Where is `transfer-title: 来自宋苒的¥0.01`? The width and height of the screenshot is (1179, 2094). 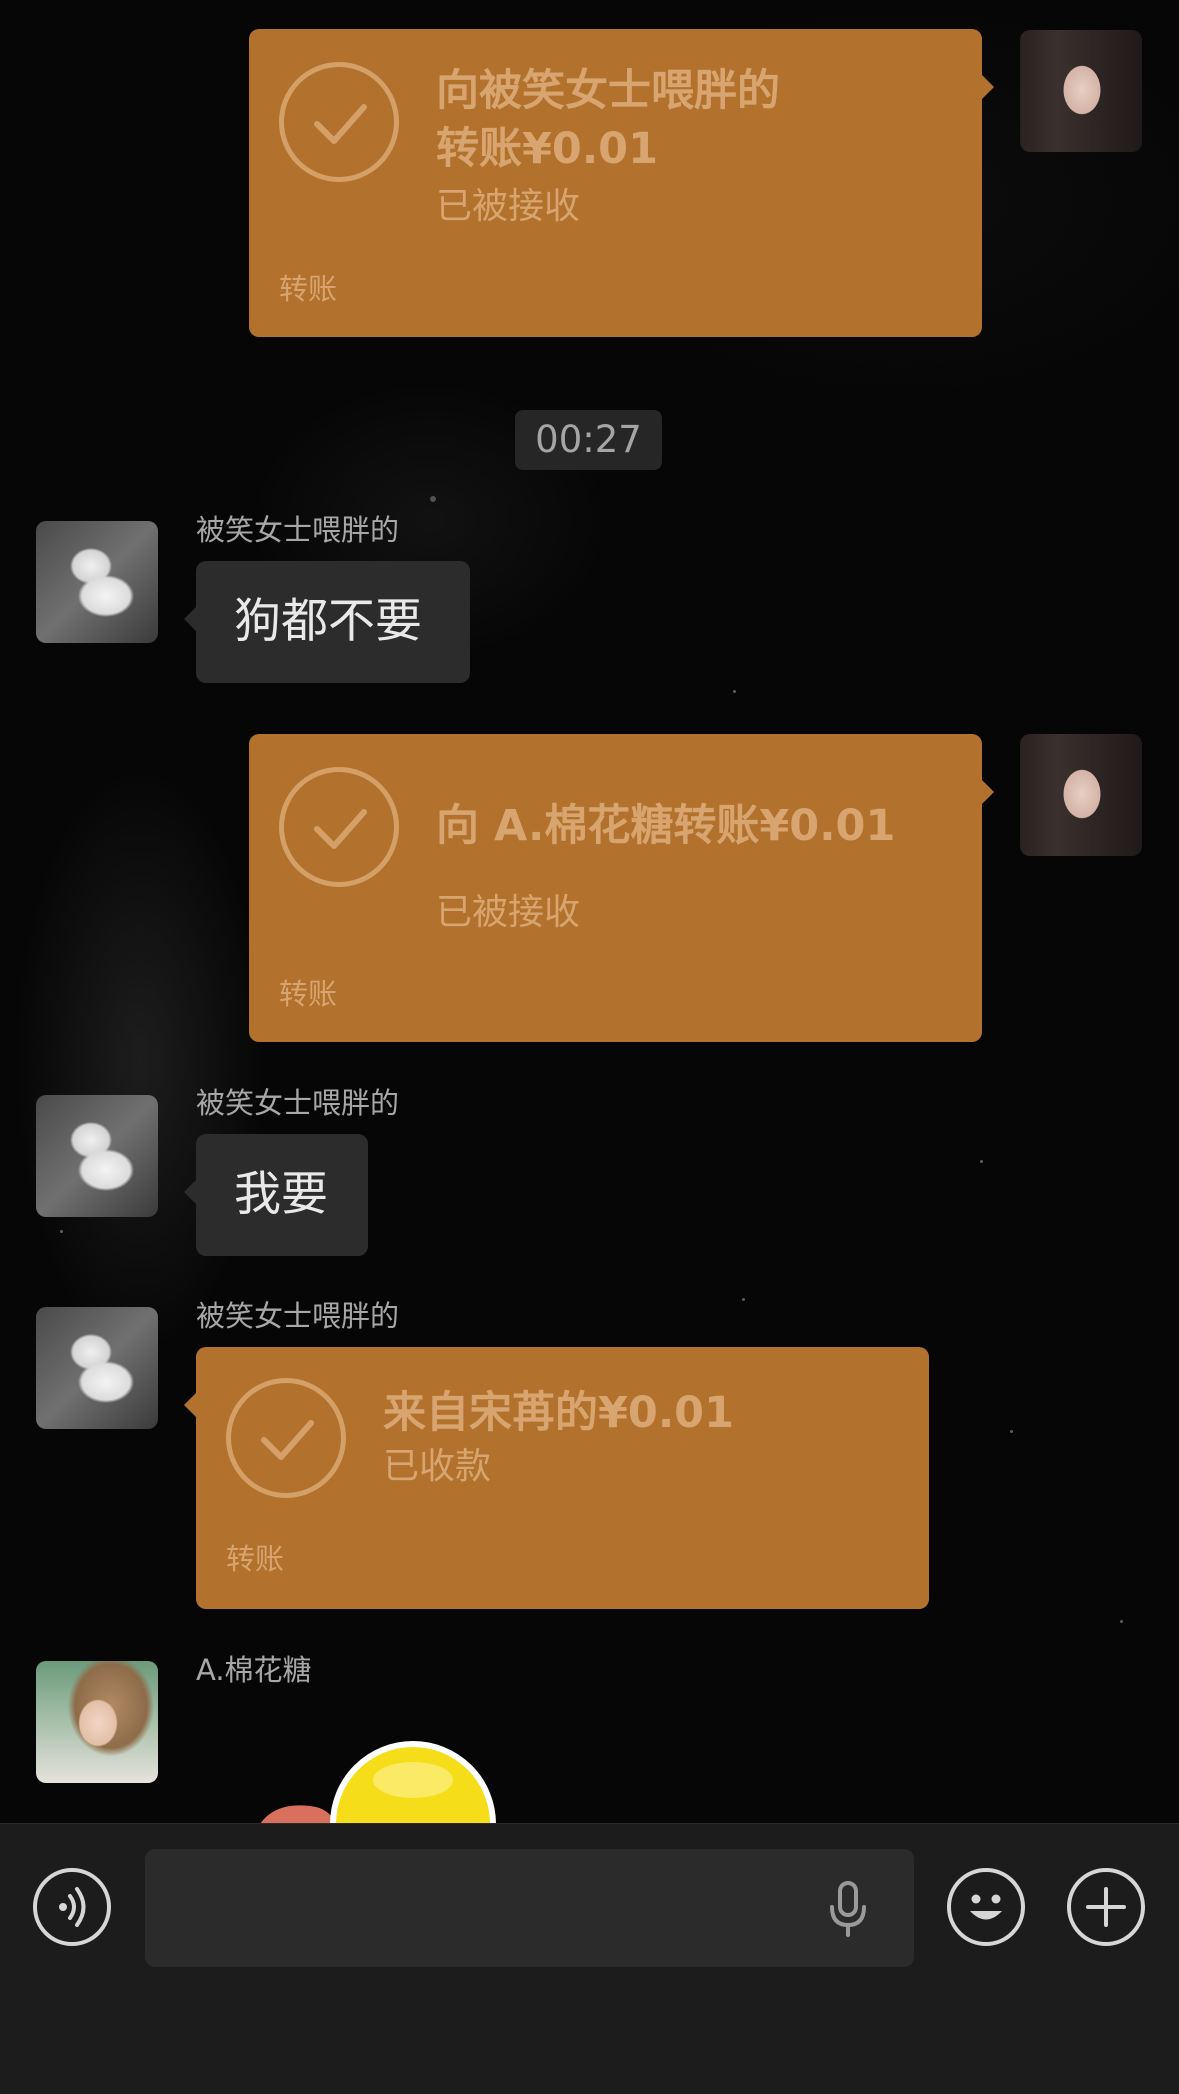 transfer-title: 来自宋苒的¥0.01 is located at coordinates (559, 1413).